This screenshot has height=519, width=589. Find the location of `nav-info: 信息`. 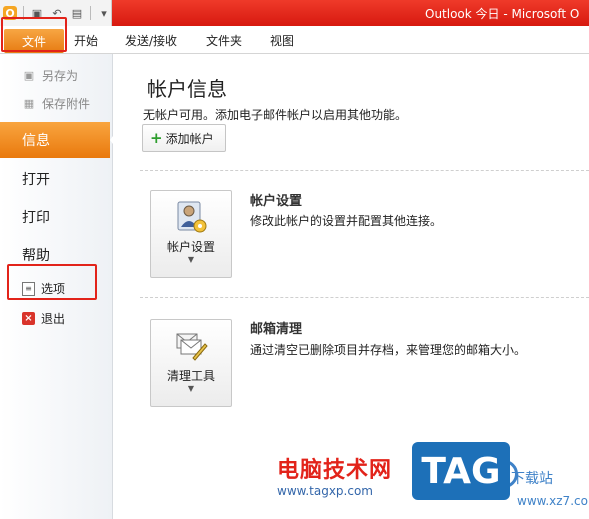

nav-info: 信息 is located at coordinates (55, 140).